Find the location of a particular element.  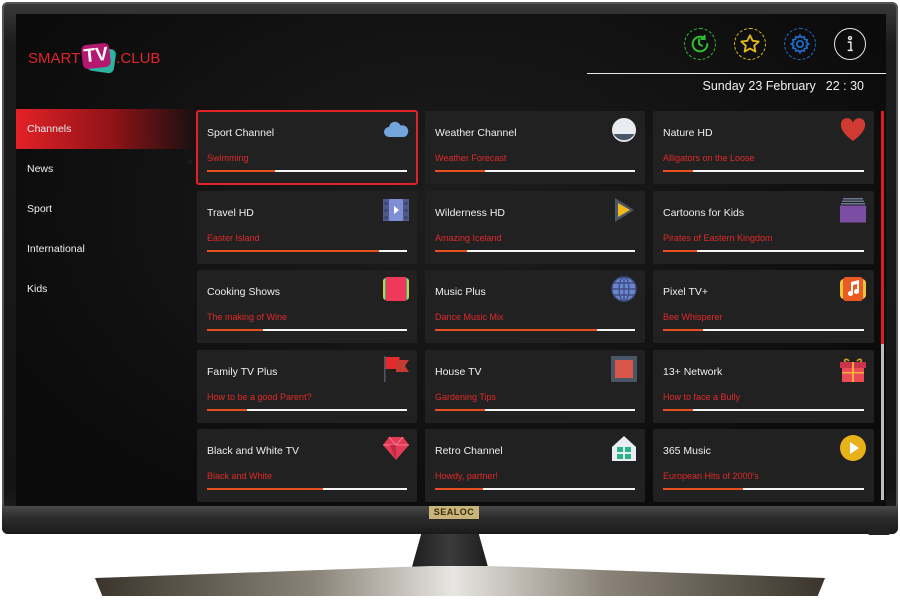

app-logo: SMART TV .CLUB is located at coordinates (94, 58).